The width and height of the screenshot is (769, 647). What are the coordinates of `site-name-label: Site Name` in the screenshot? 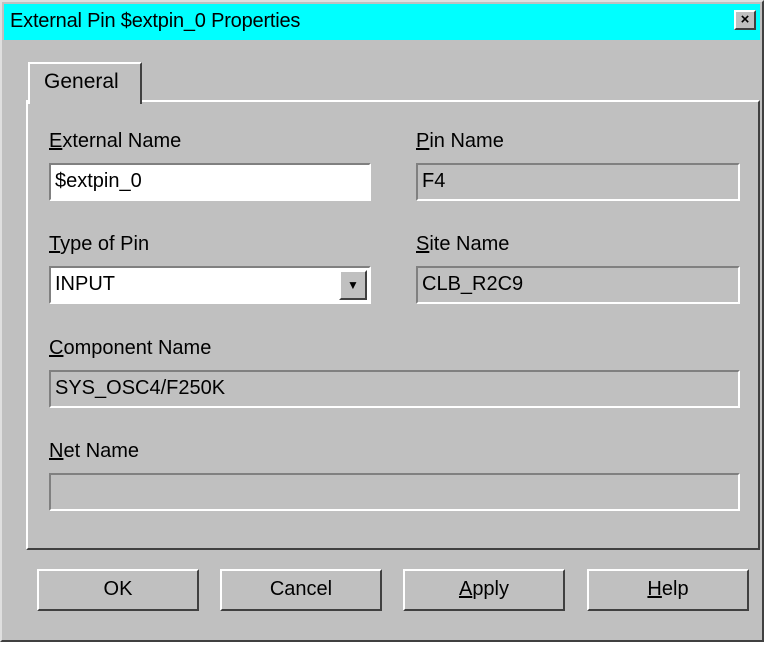 It's located at (463, 244).